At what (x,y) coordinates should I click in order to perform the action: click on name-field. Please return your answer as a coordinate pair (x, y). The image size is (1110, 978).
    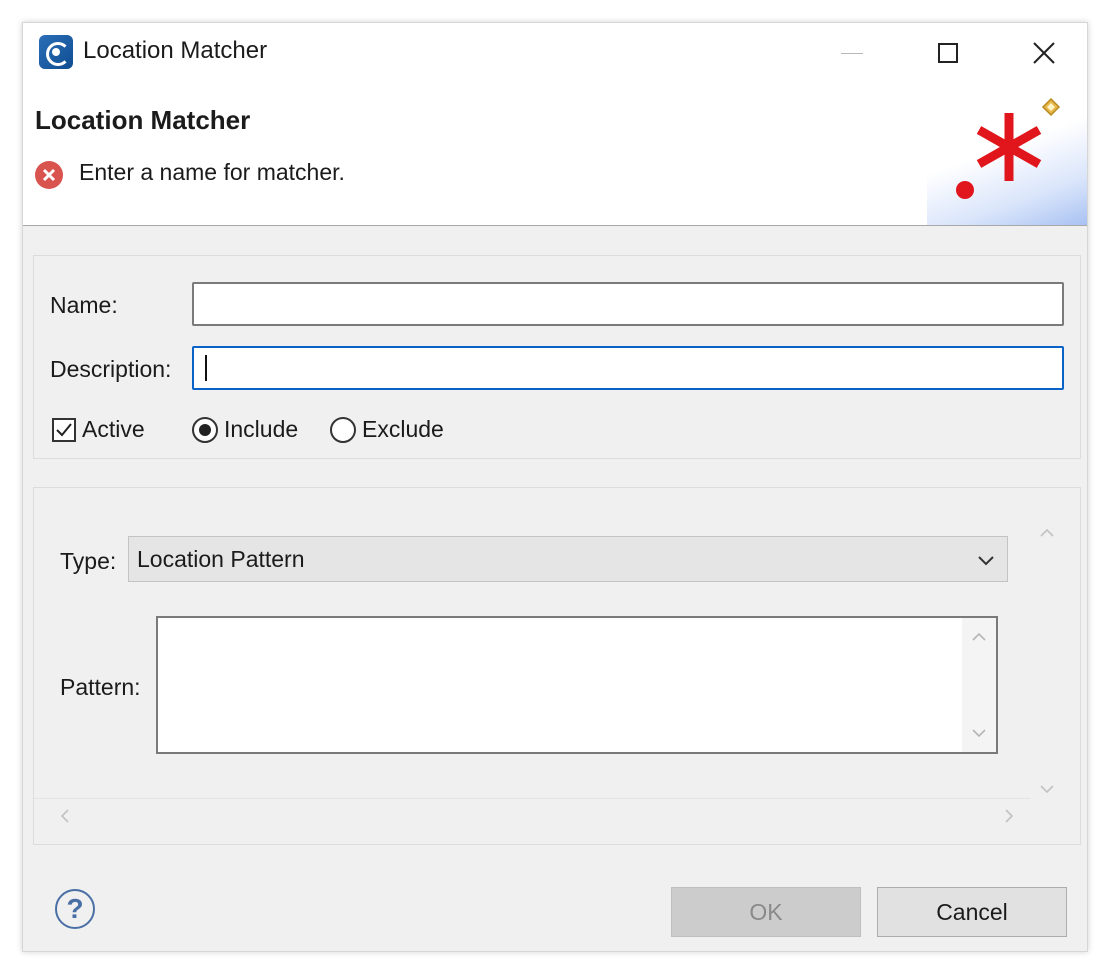
    Looking at the image, I should click on (628, 304).